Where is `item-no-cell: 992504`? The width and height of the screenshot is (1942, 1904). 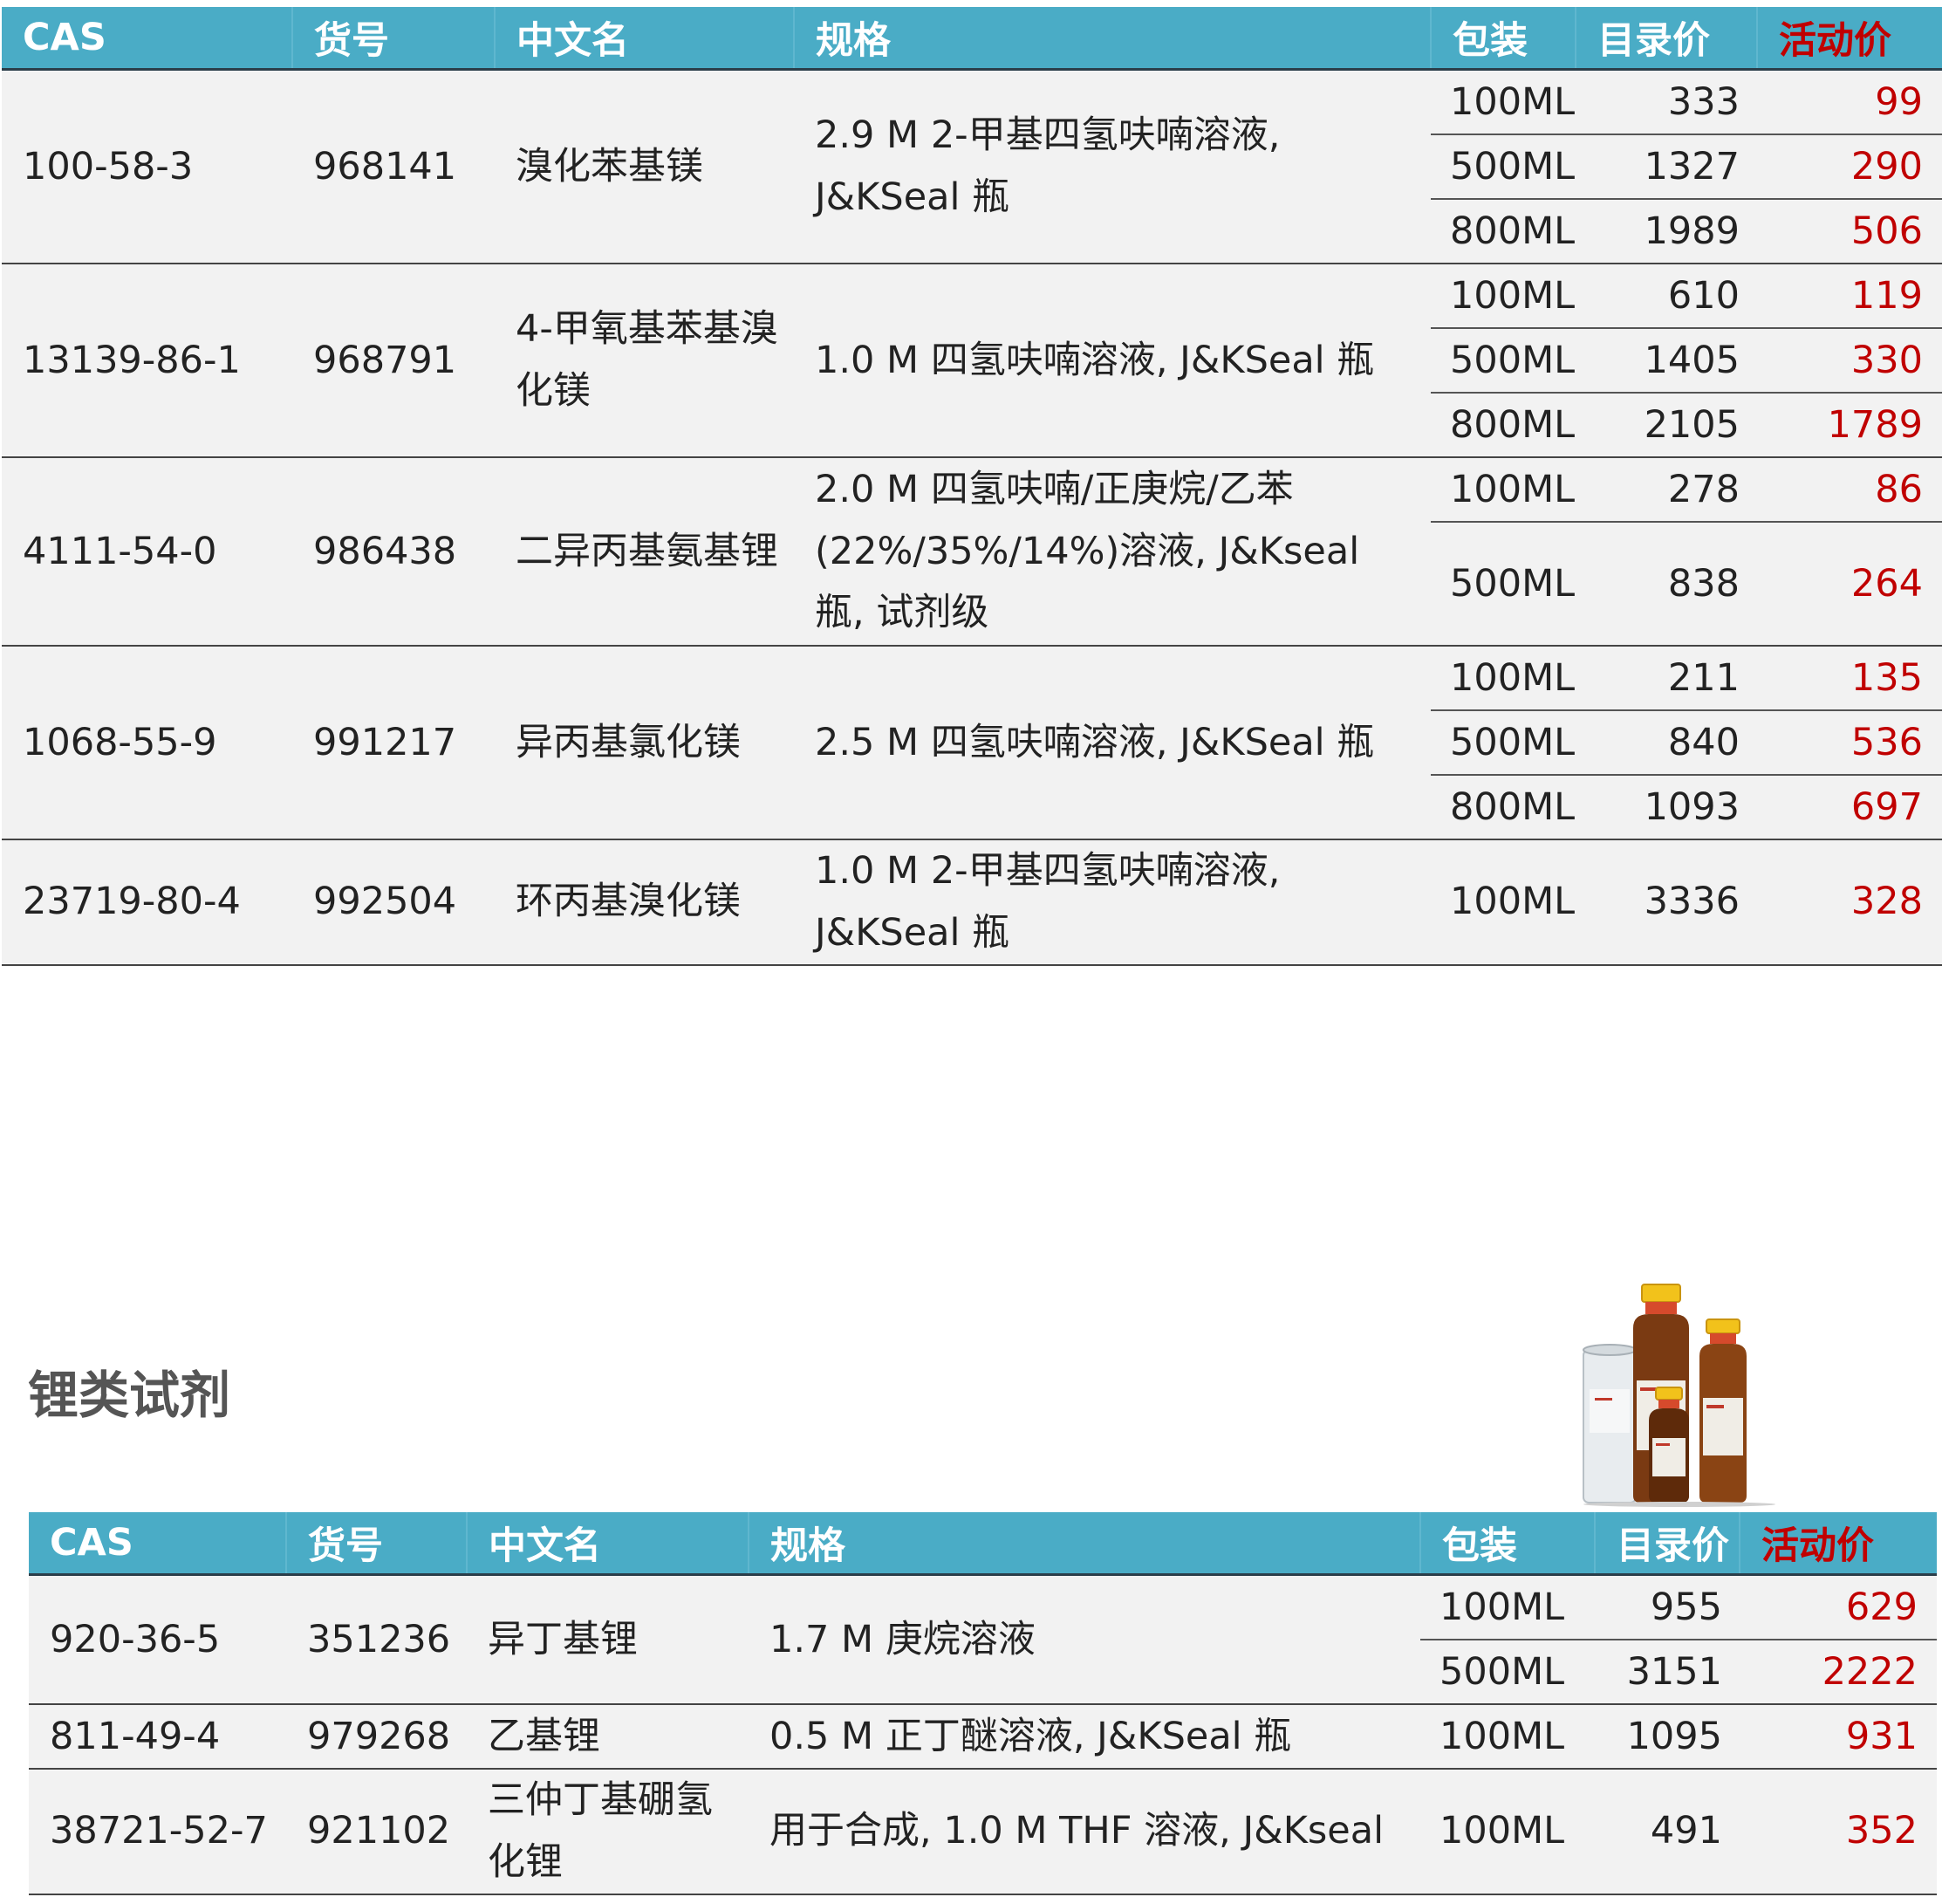
item-no-cell: 992504 is located at coordinates (393, 902).